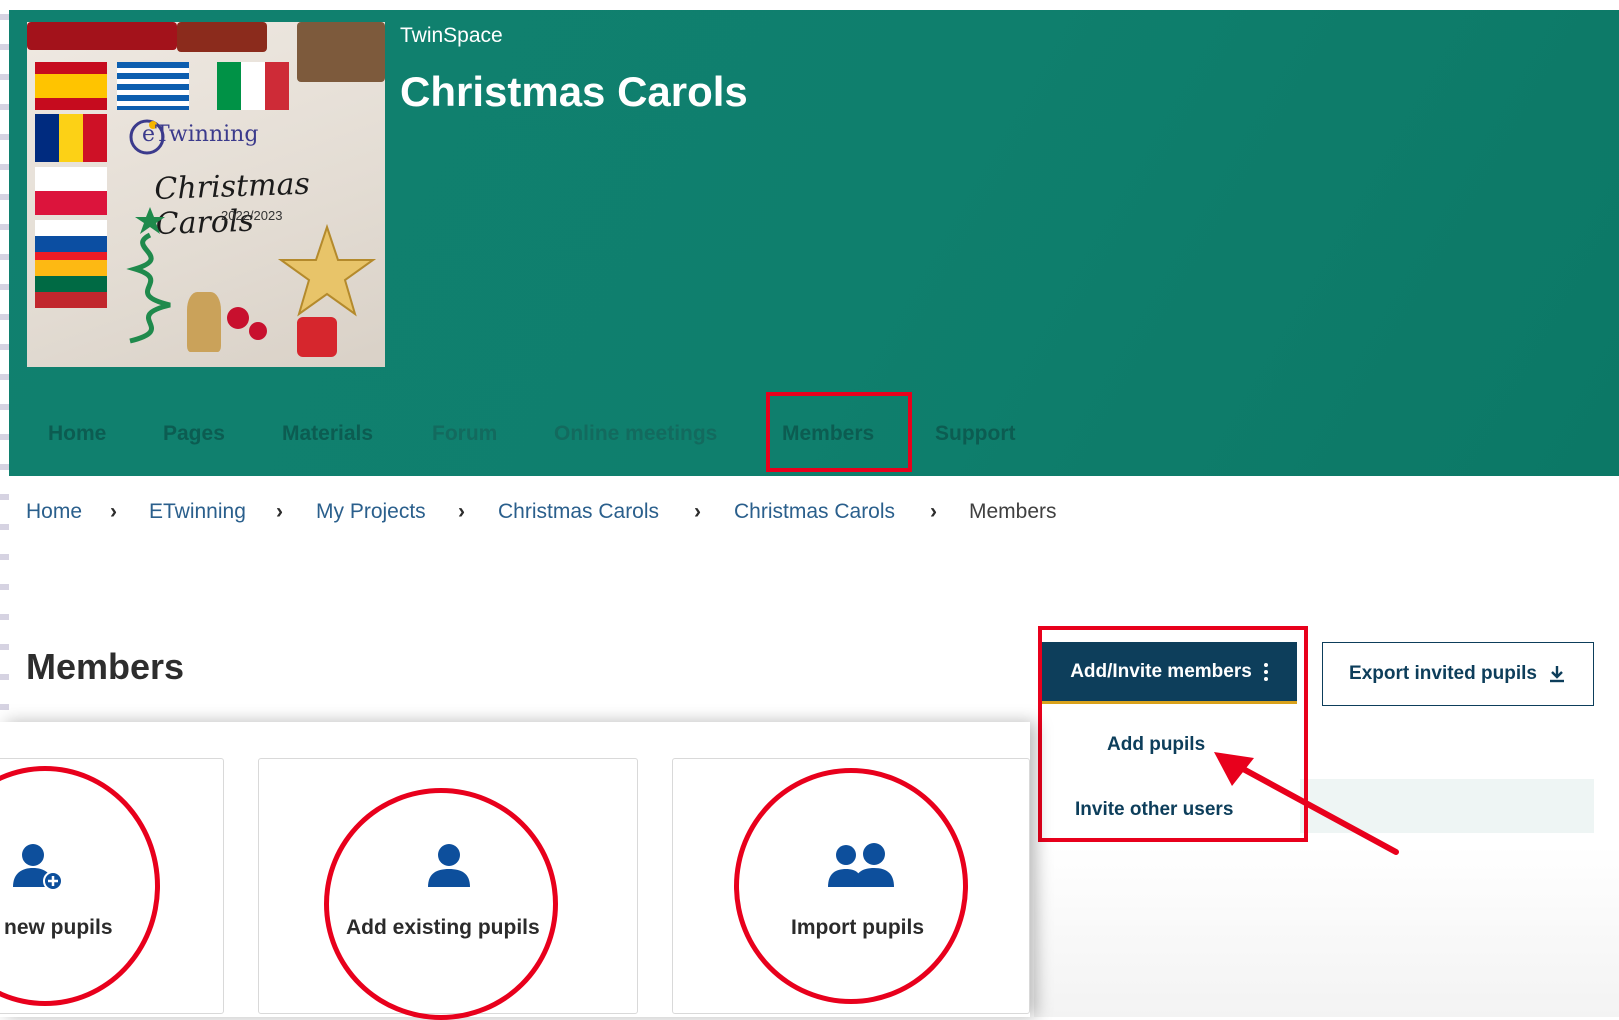 This screenshot has height=1020, width=1619. I want to click on nav-item-support: Support, so click(975, 434).